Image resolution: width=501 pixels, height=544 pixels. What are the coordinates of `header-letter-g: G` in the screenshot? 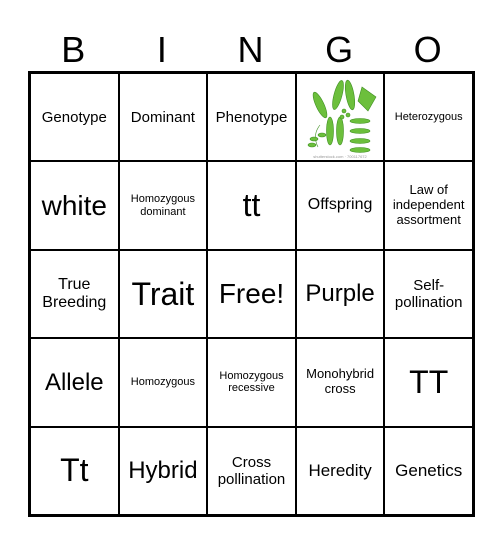 It's located at (339, 49).